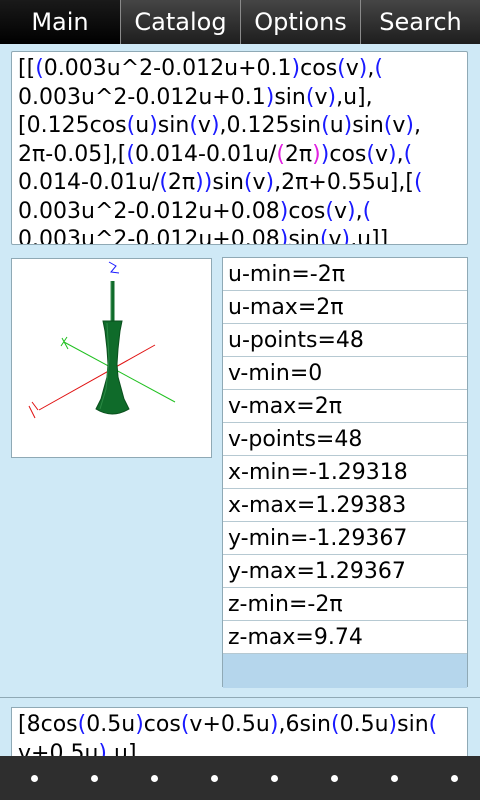 The image size is (480, 800). I want to click on param-row: u-points=48, so click(345, 340).